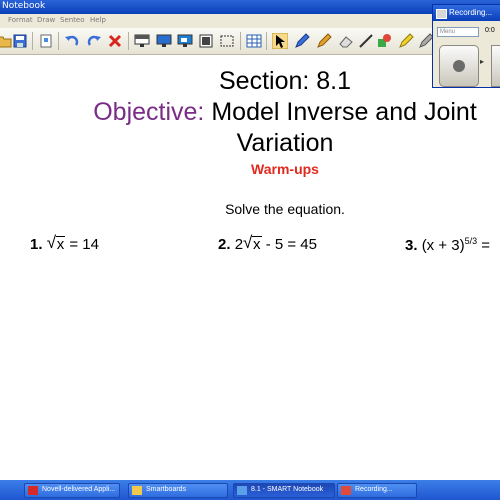 This screenshot has width=500, height=500. Describe the element at coordinates (20, 41) in the screenshot. I see `save-icon` at that location.